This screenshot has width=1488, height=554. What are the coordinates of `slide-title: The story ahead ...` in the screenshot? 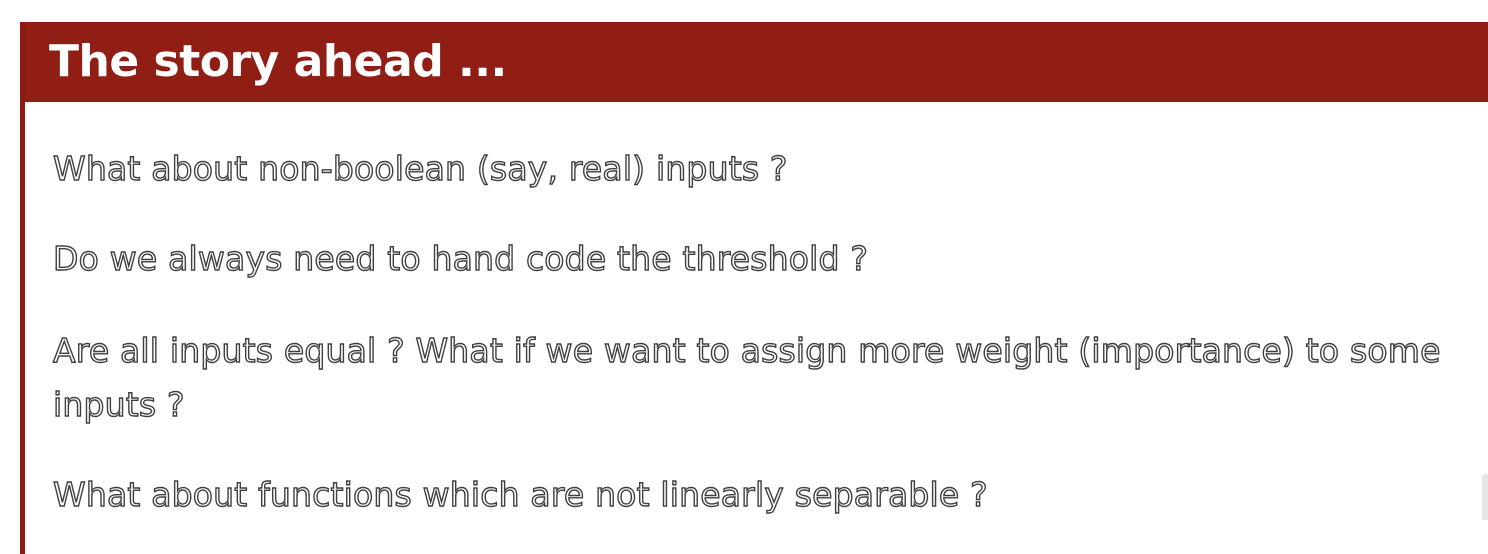 It's located at (278, 61).